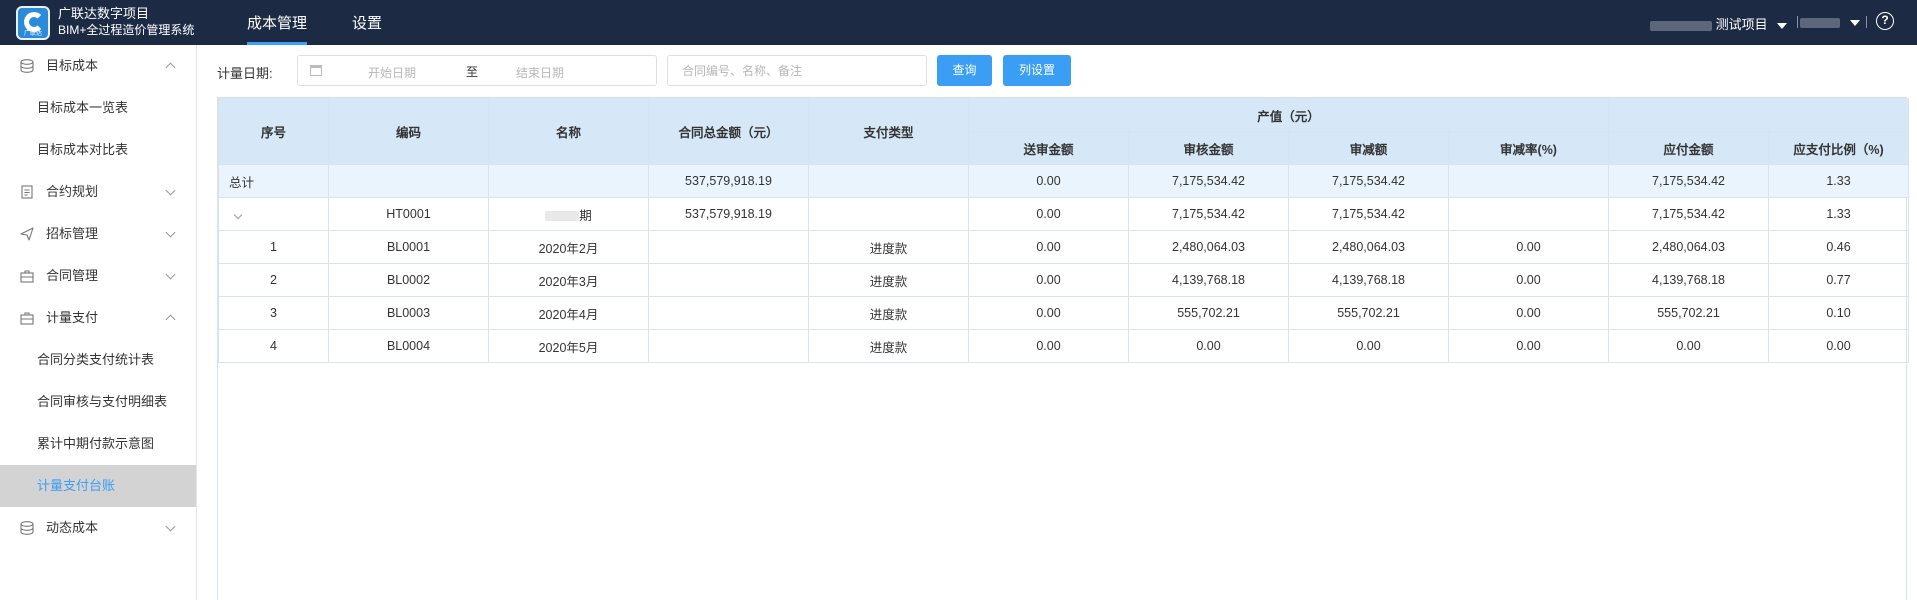  I want to click on sidebar-item-contract-category-stats: 合同分类支付统计表, so click(98, 360).